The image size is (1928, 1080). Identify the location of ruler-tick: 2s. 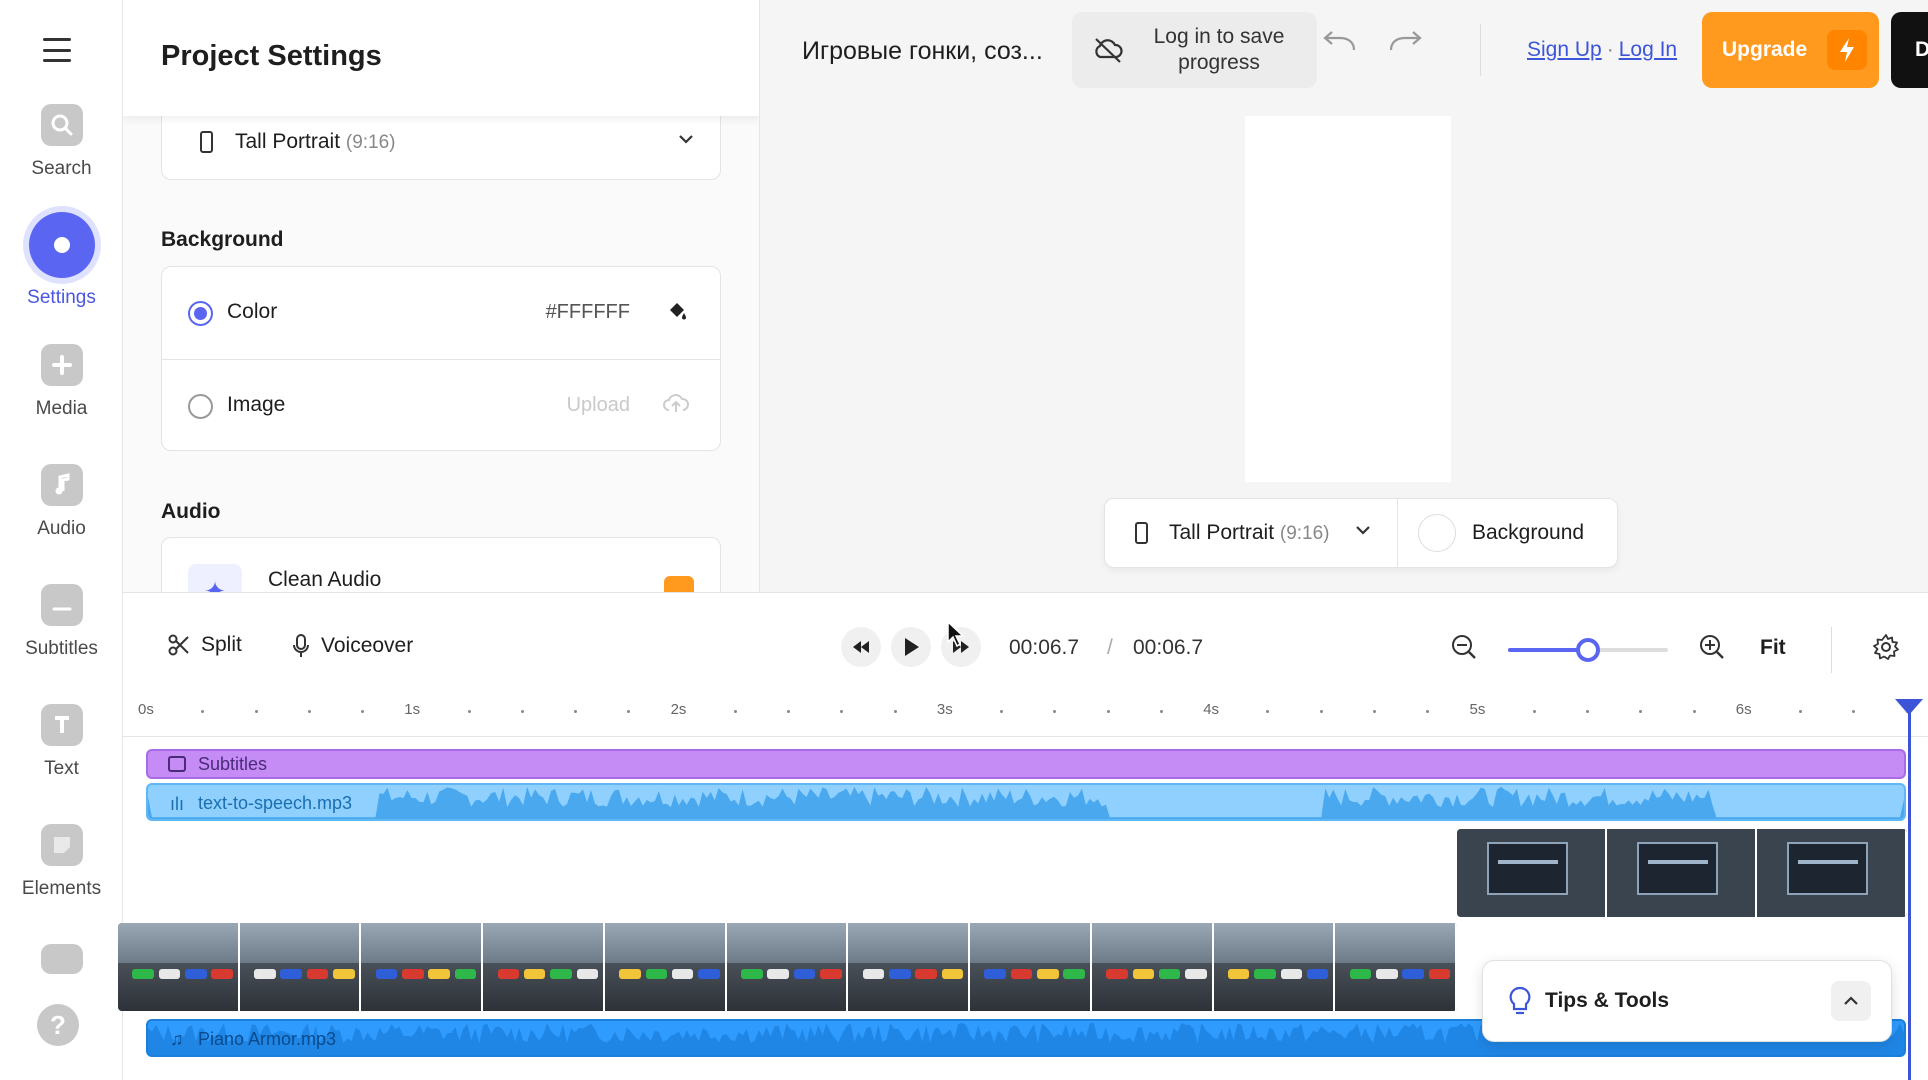
(678, 709).